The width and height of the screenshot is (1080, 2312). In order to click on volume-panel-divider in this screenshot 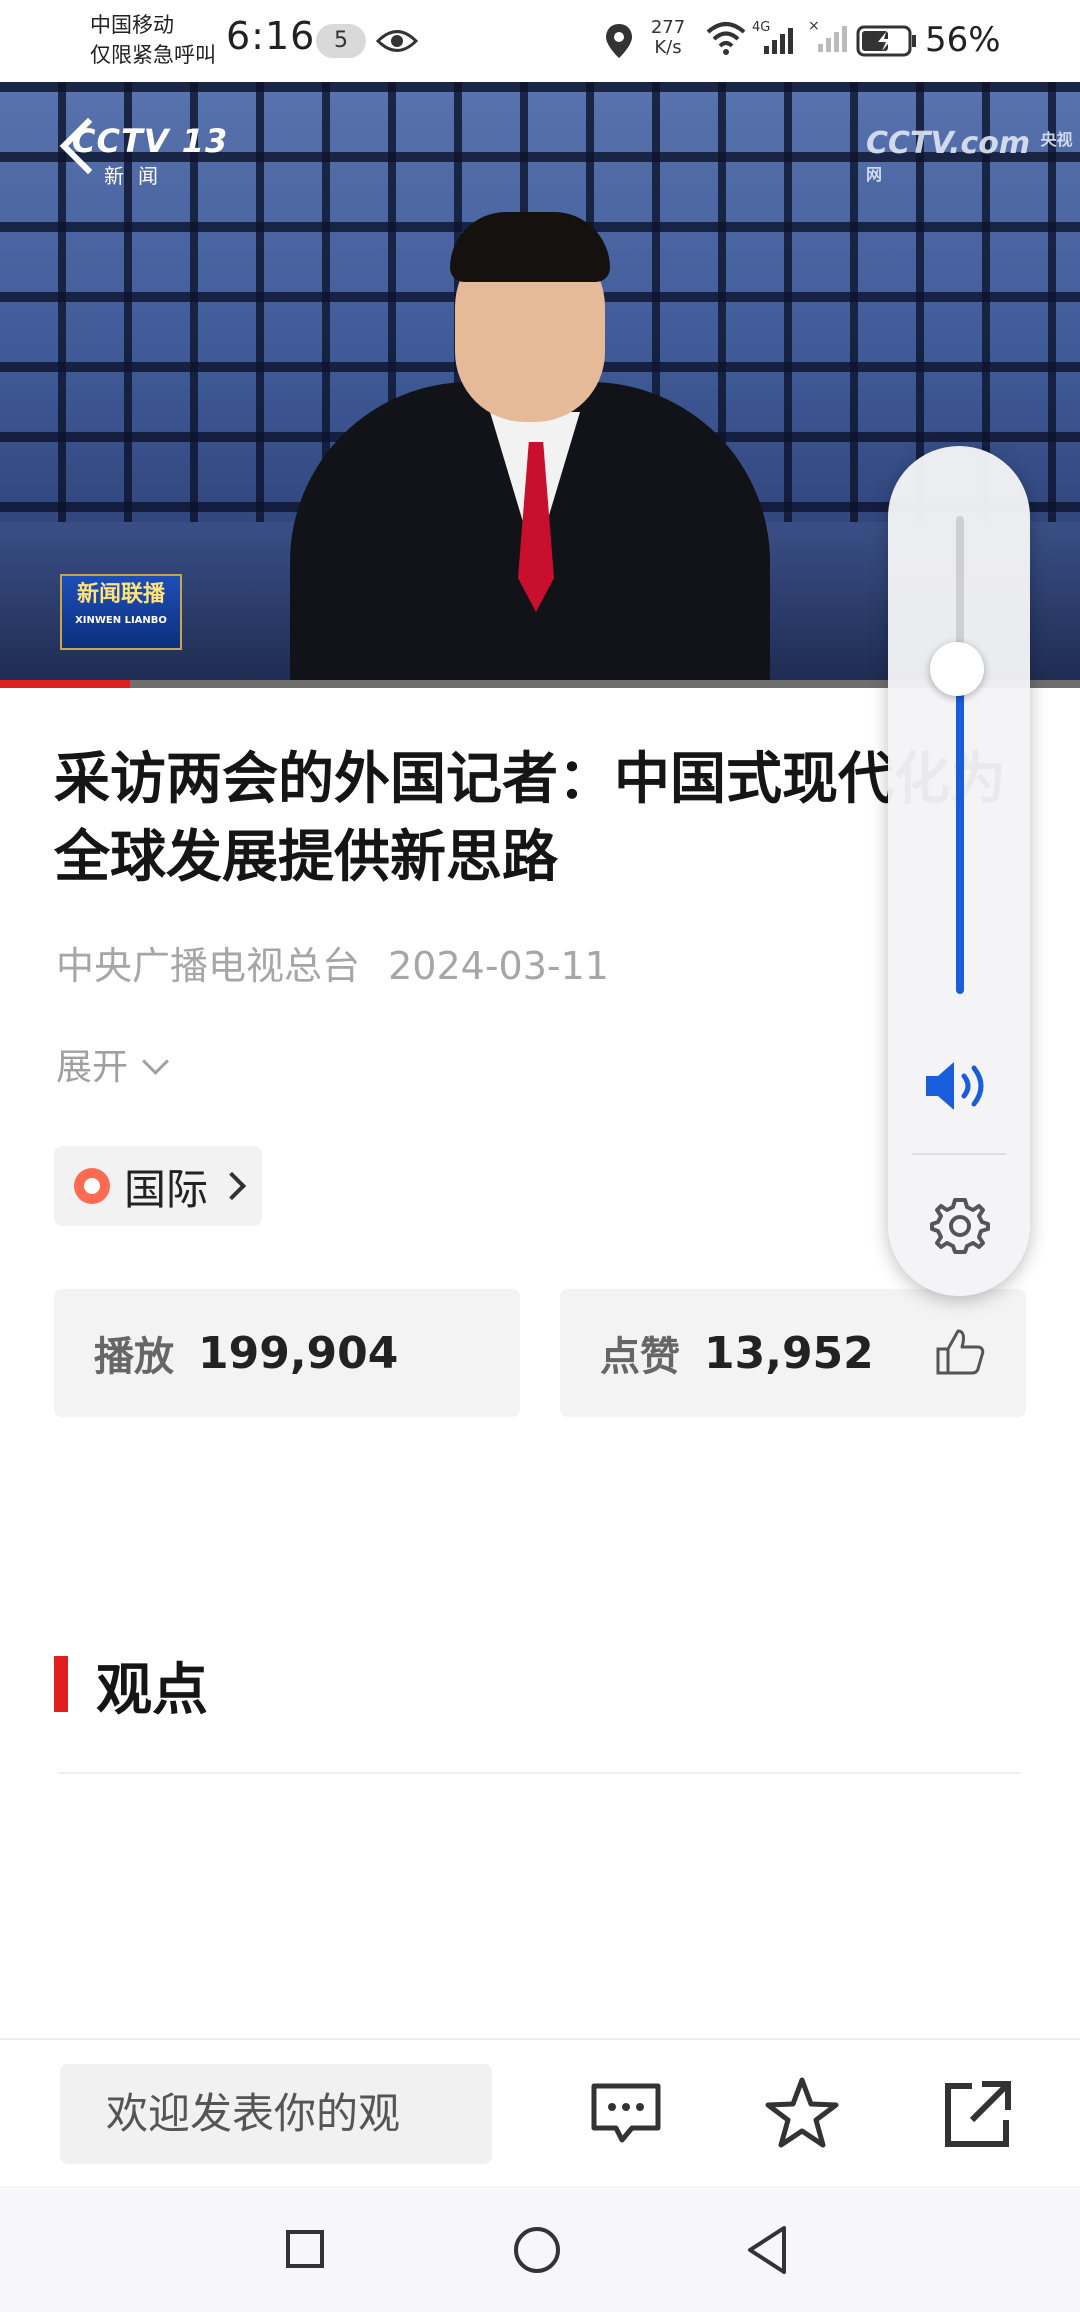, I will do `click(959, 1154)`.